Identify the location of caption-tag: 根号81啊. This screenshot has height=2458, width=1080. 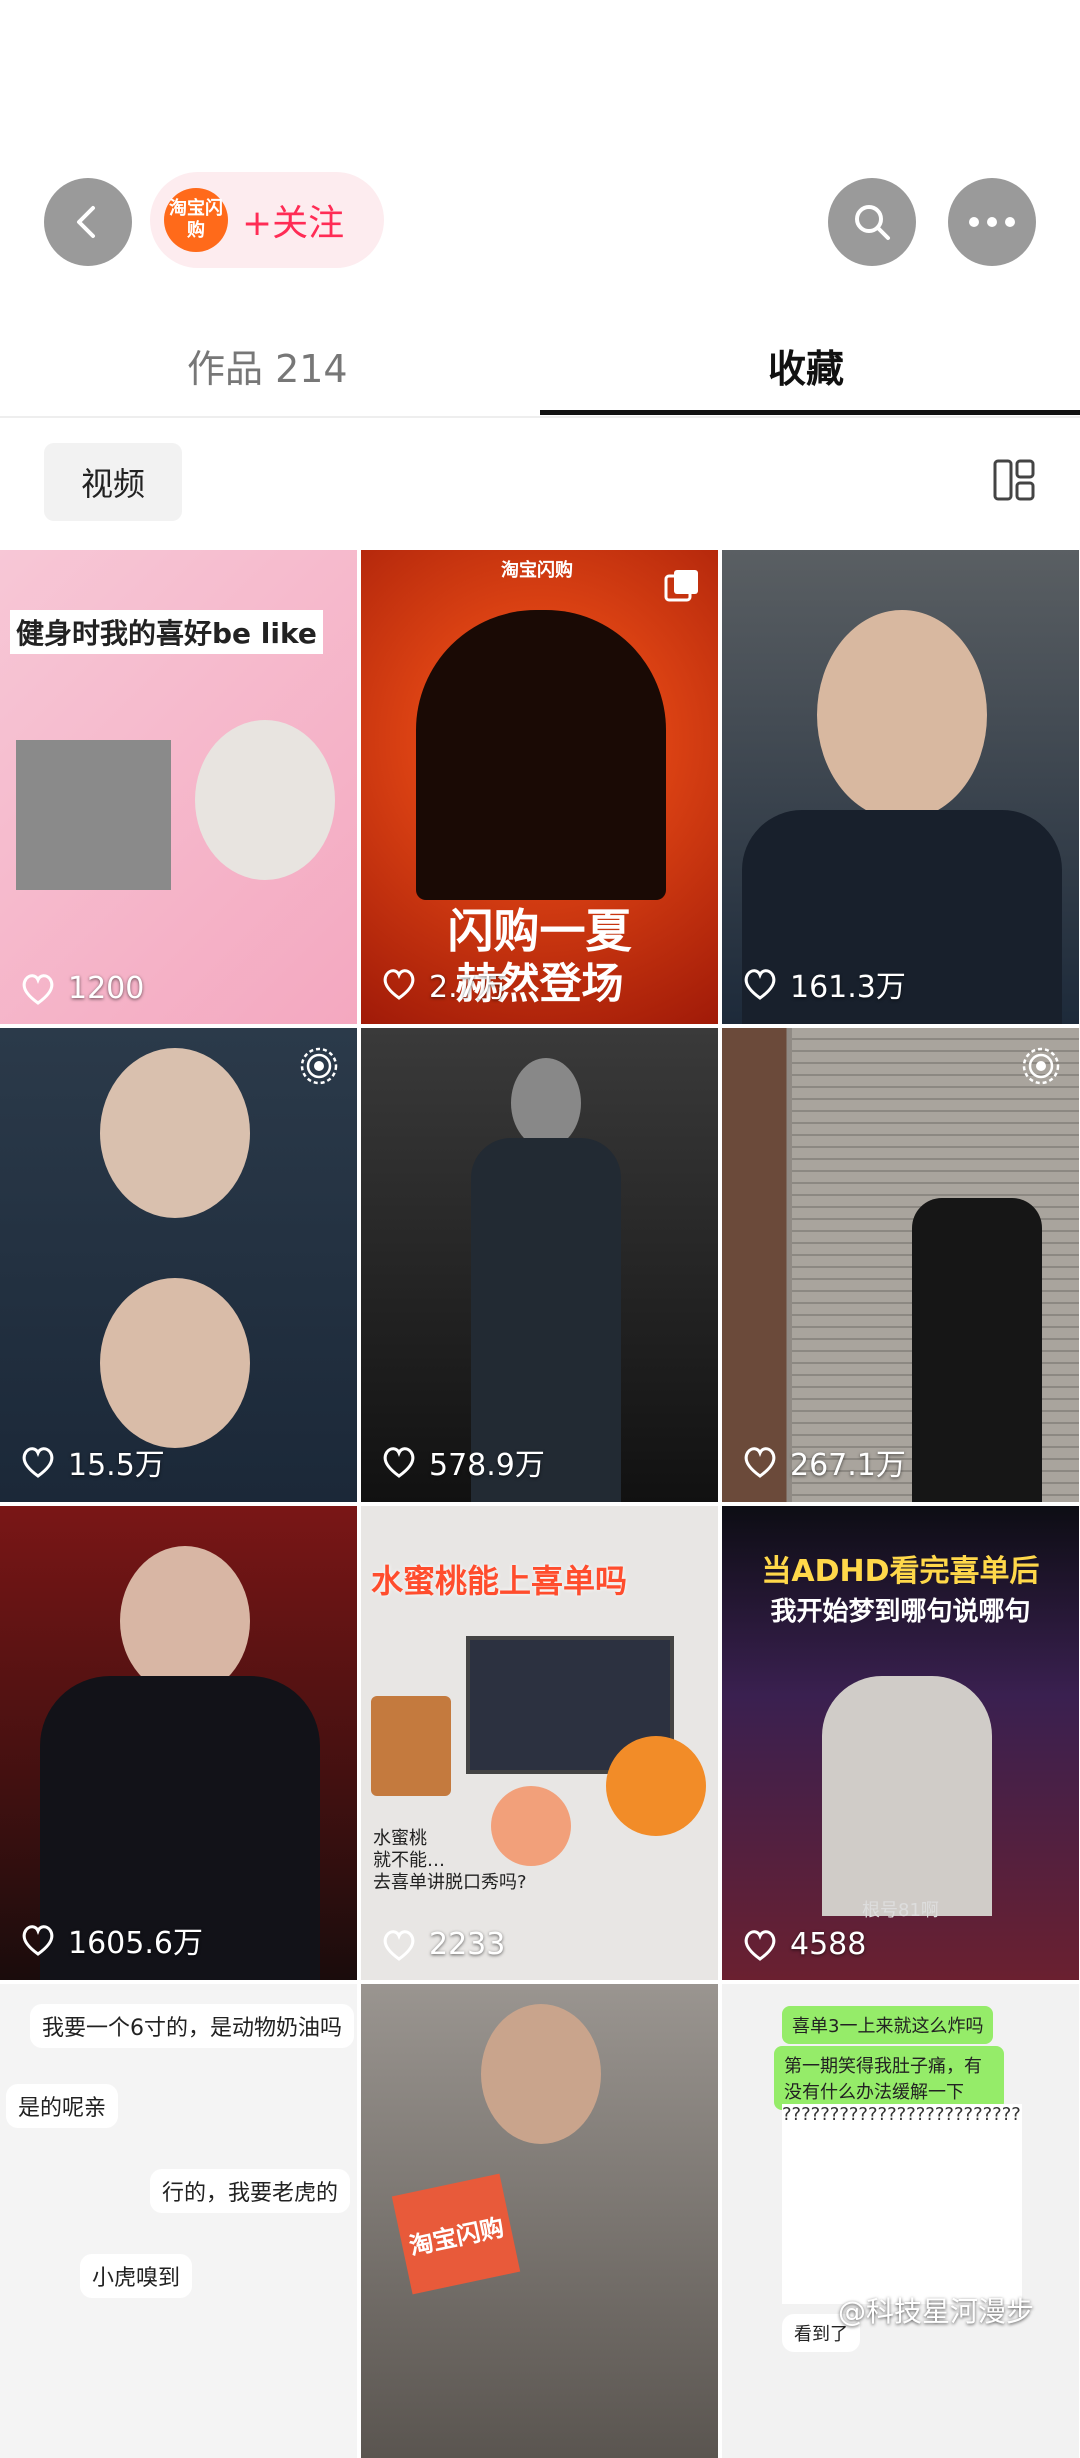
(900, 1910).